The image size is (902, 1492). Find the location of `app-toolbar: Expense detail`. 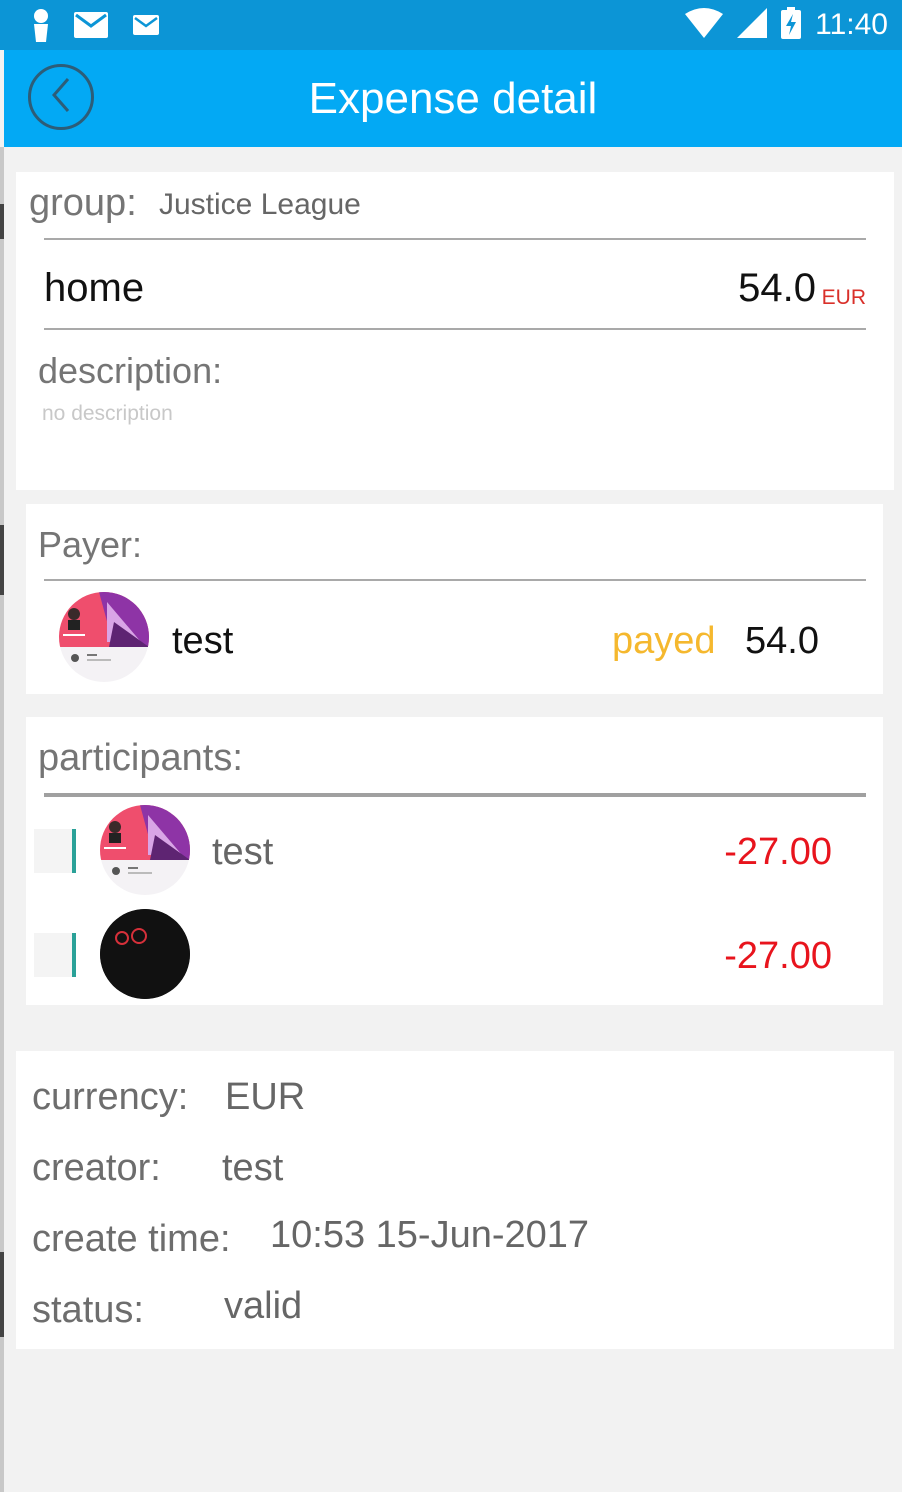

app-toolbar: Expense detail is located at coordinates (453, 98).